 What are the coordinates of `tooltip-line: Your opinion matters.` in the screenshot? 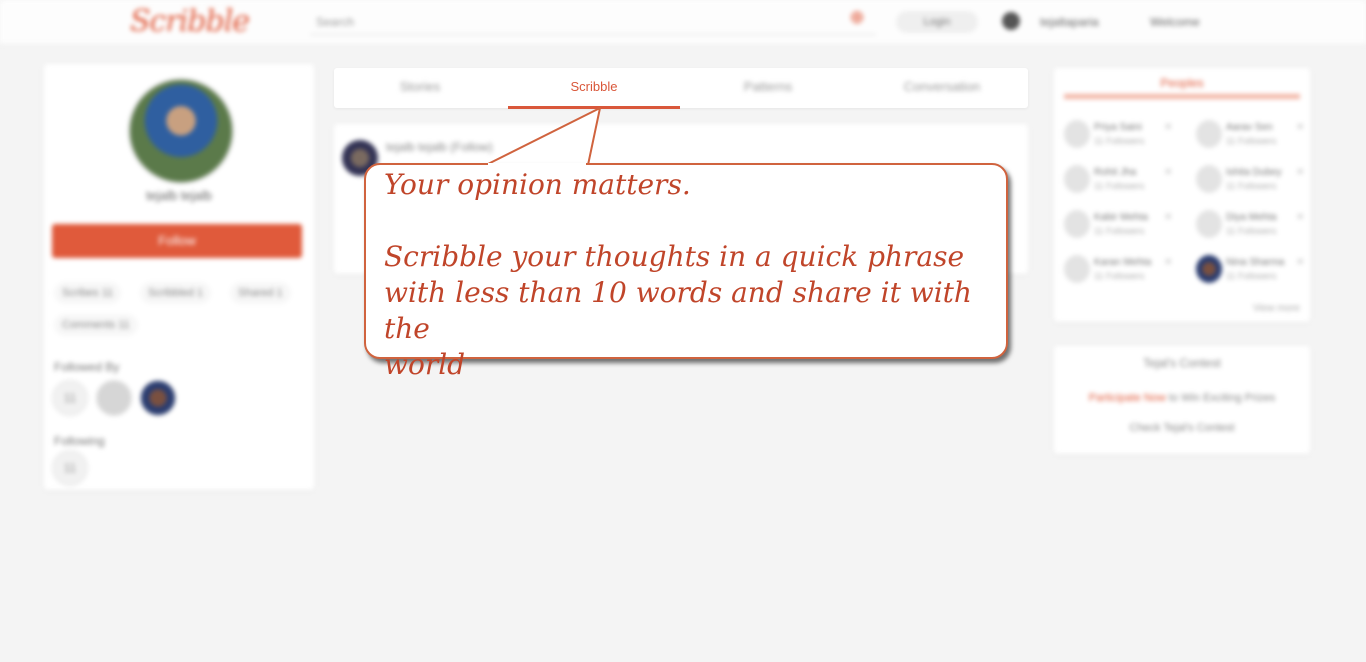 It's located at (537, 184).